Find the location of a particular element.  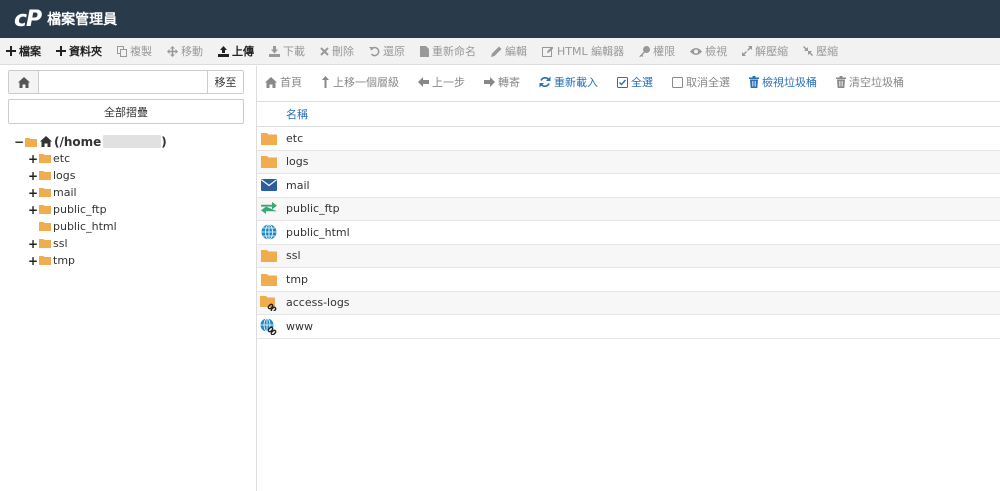

expand-icon is located at coordinates (748, 51).